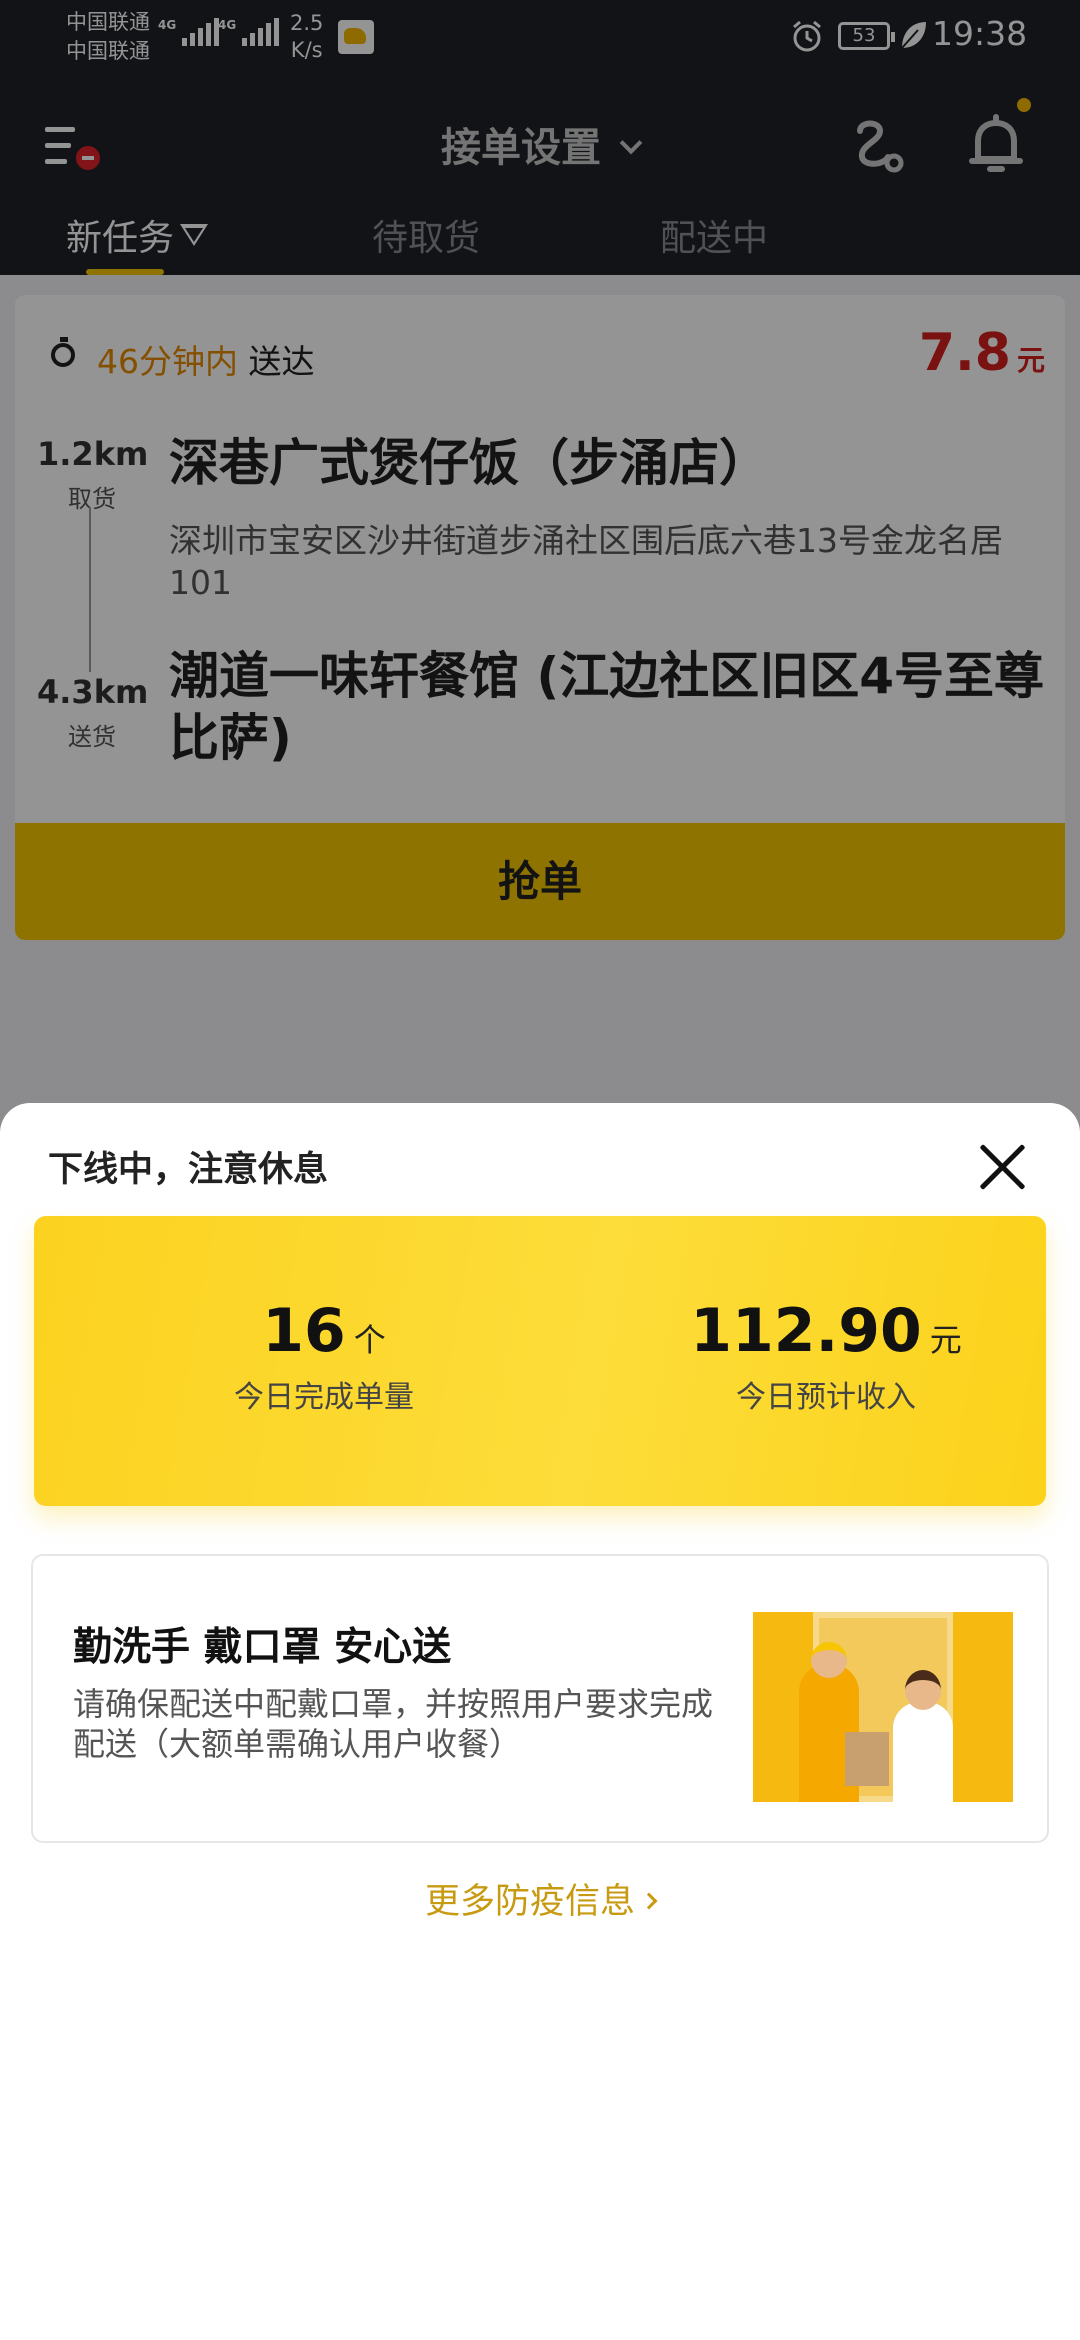  What do you see at coordinates (945, 1340) in the screenshot?
I see `stat-income-unit: 元` at bounding box center [945, 1340].